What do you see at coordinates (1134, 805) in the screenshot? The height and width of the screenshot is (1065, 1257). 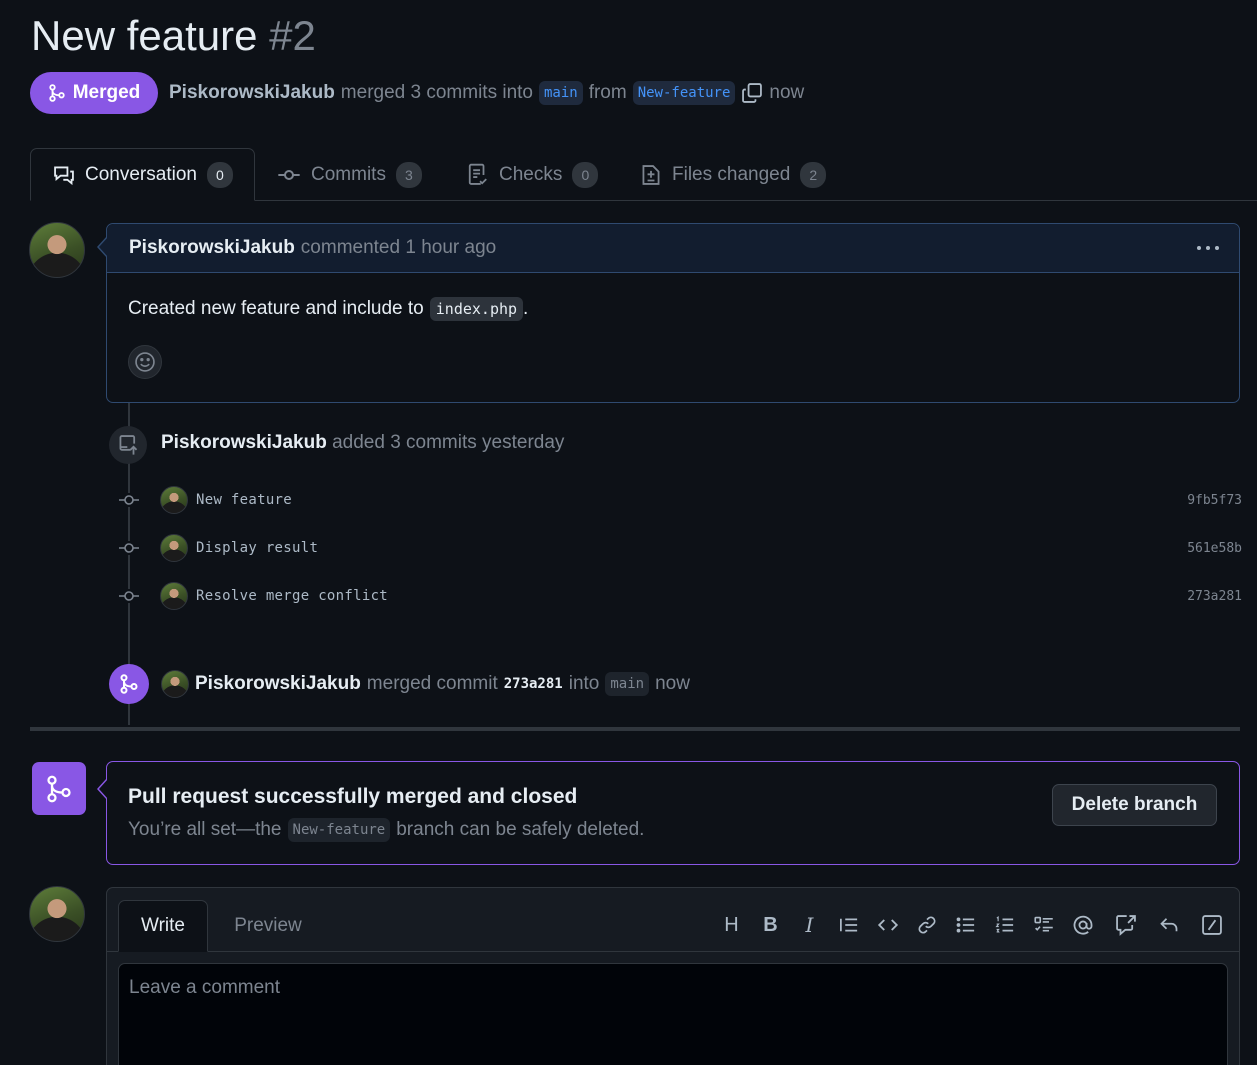 I see `delete-branch-button: Delete branch` at bounding box center [1134, 805].